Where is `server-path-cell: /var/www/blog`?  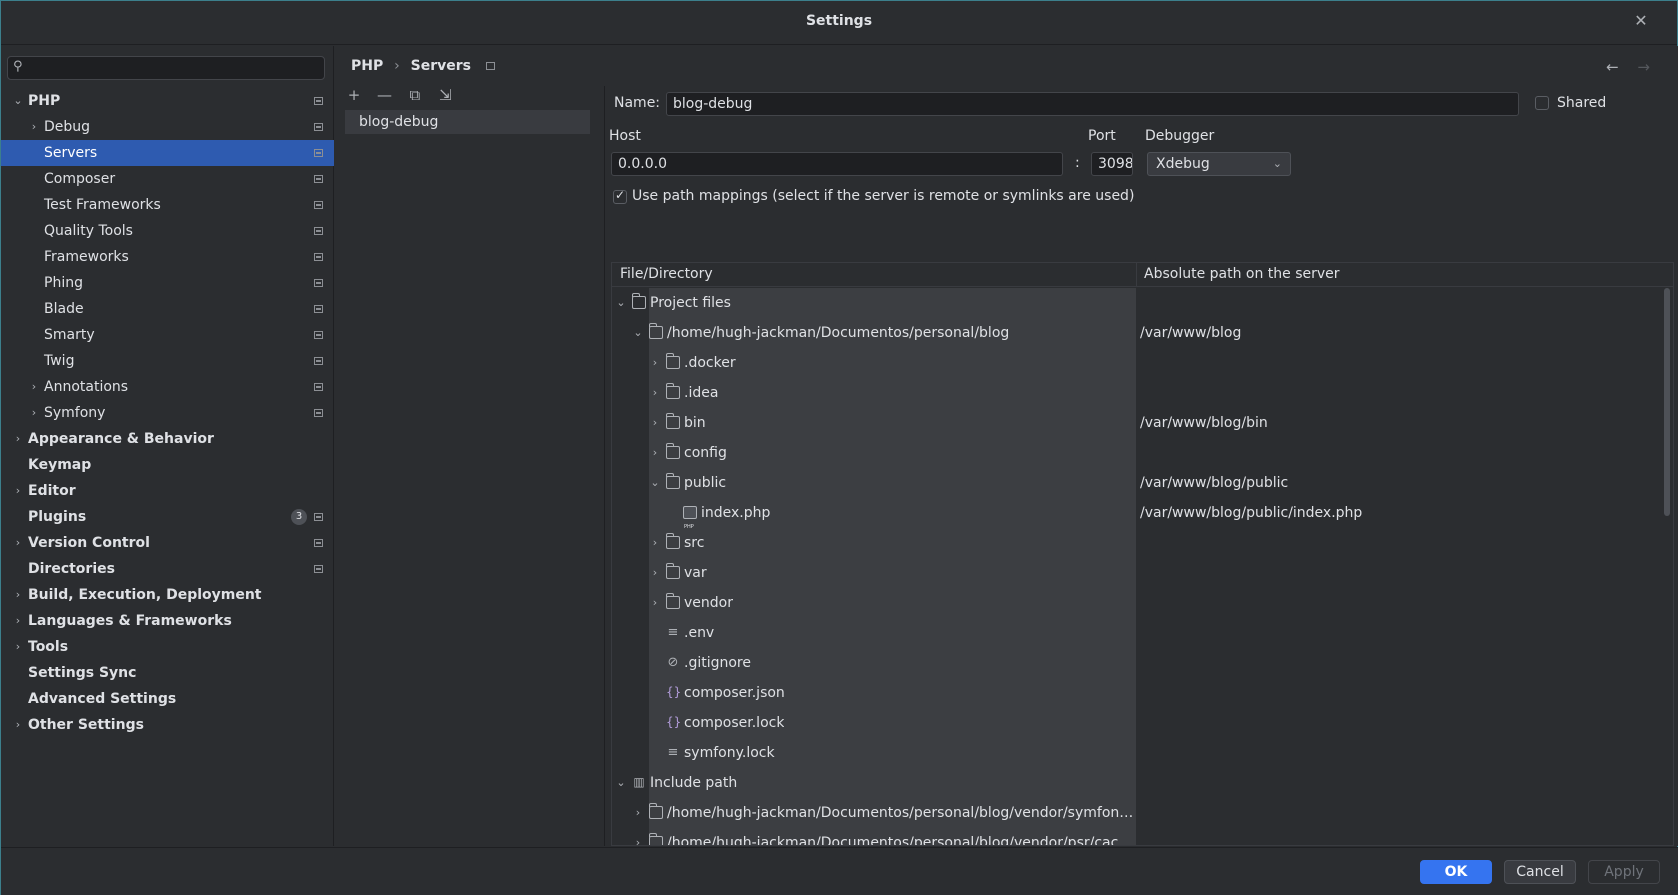 server-path-cell: /var/www/blog is located at coordinates (1190, 333).